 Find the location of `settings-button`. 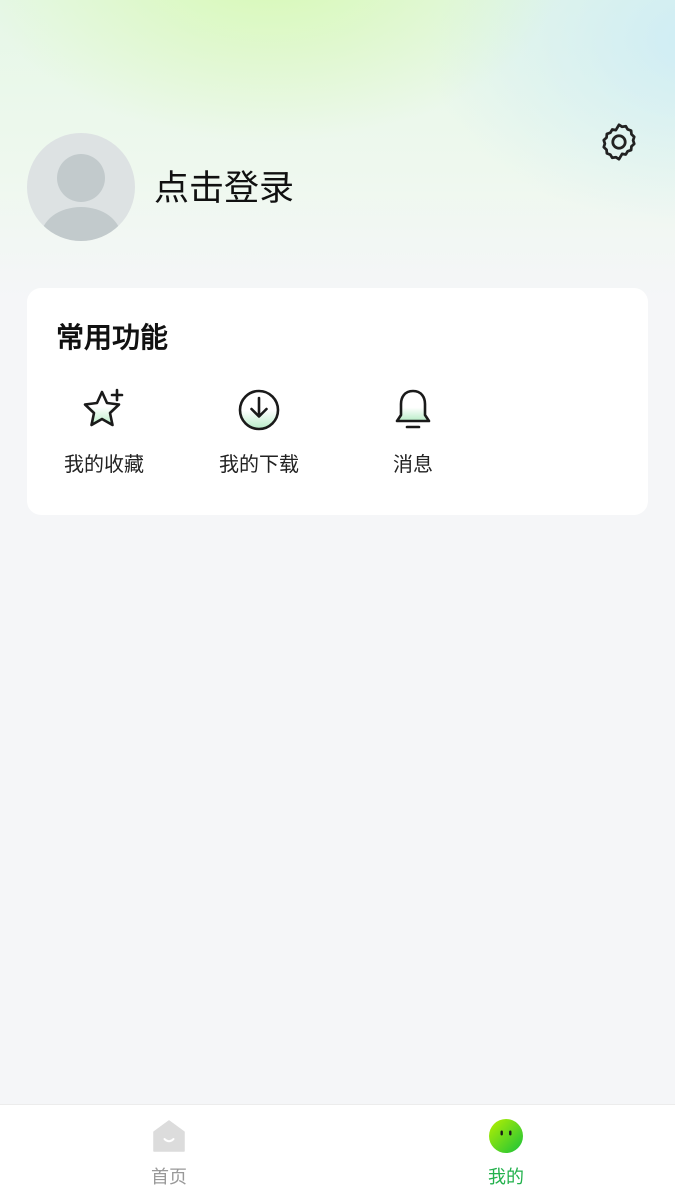

settings-button is located at coordinates (619, 142).